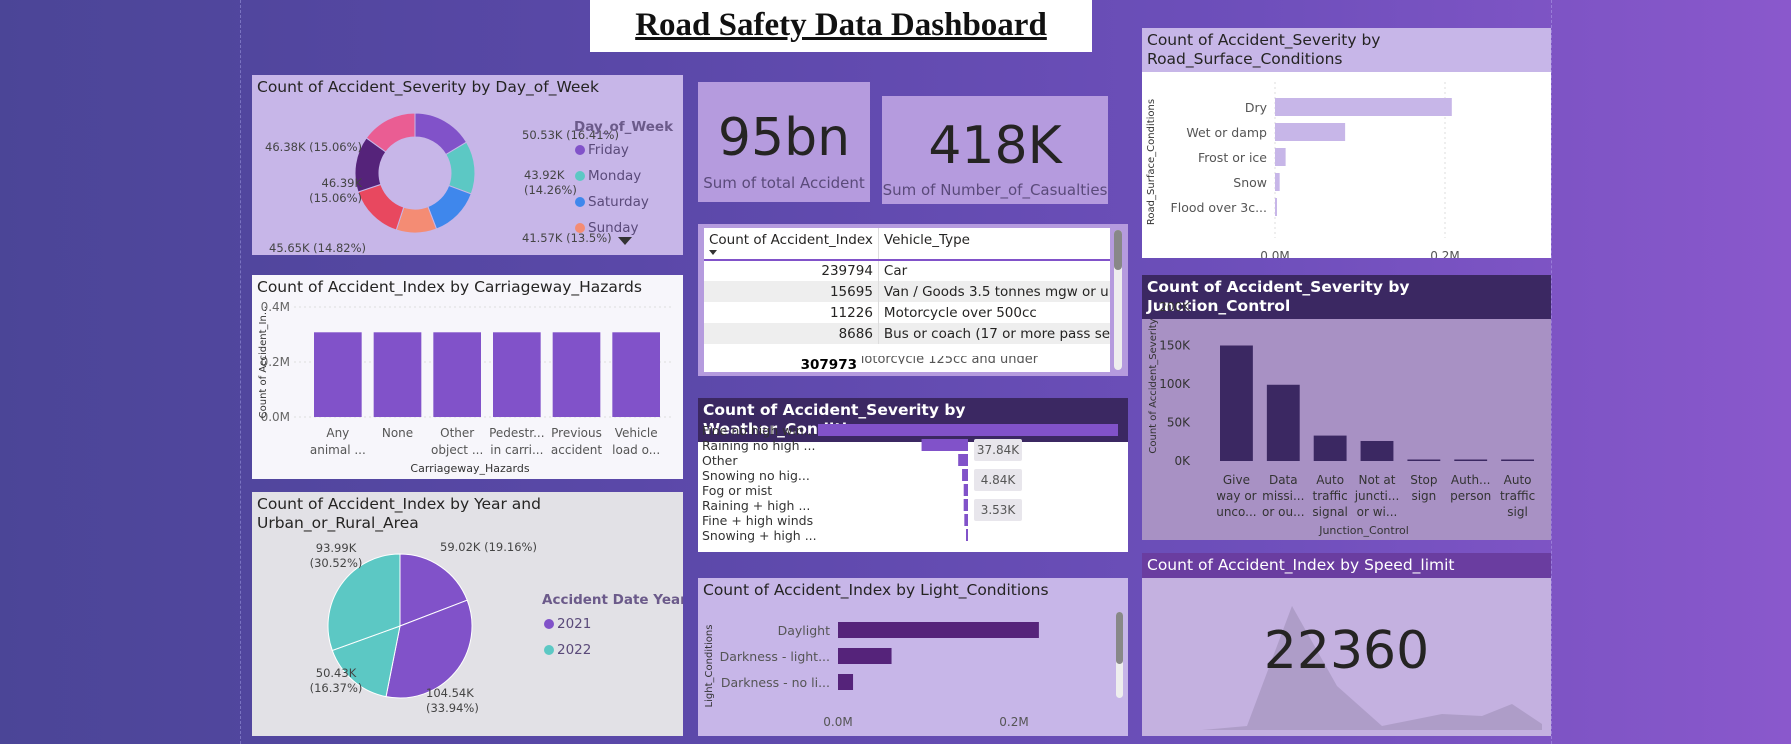 Image resolution: width=1791 pixels, height=744 pixels. What do you see at coordinates (784, 142) in the screenshot?
I see `total-accident-card: 95bn Sum of total Accident` at bounding box center [784, 142].